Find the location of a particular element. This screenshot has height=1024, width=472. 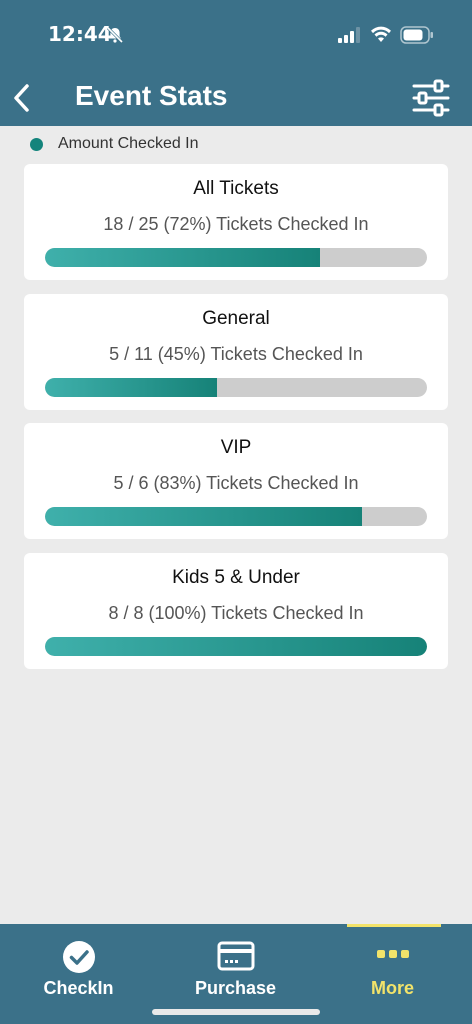

card-stat: 5 / 6 (83%) Tickets Checked In is located at coordinates (236, 483).